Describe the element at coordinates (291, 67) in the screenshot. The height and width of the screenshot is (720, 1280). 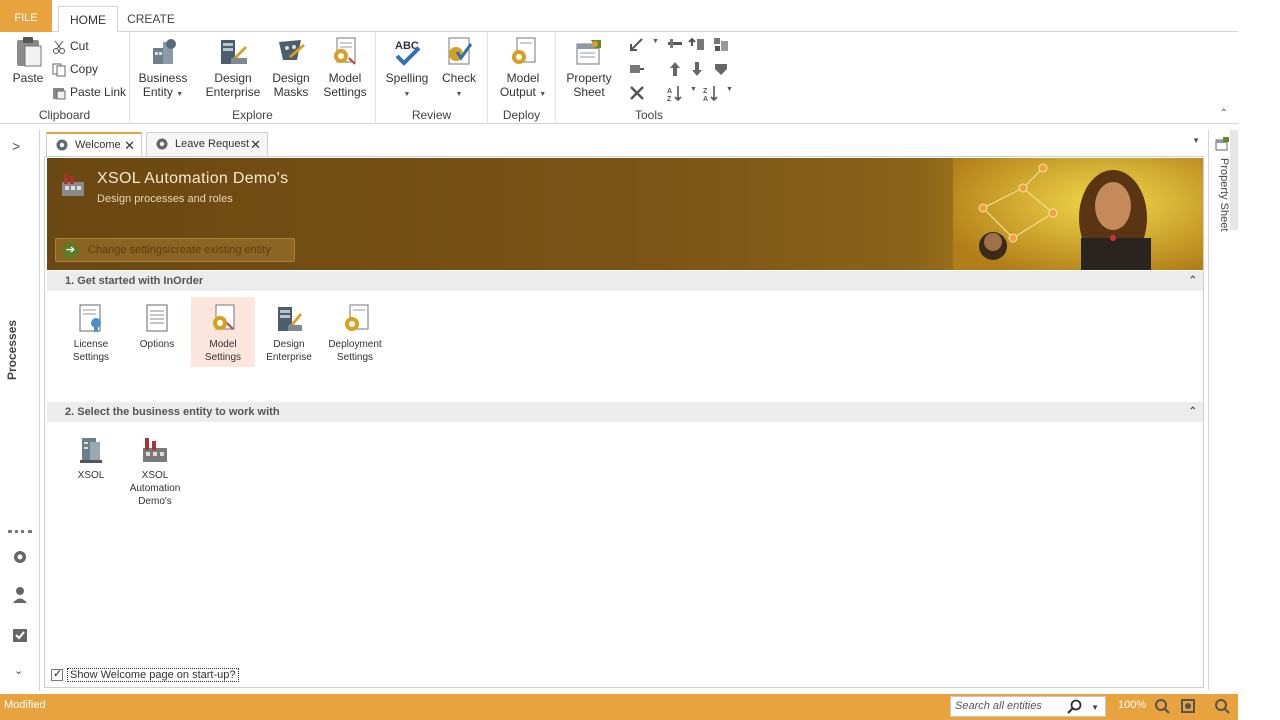
I see `design-masks-button: Design Masks` at that location.